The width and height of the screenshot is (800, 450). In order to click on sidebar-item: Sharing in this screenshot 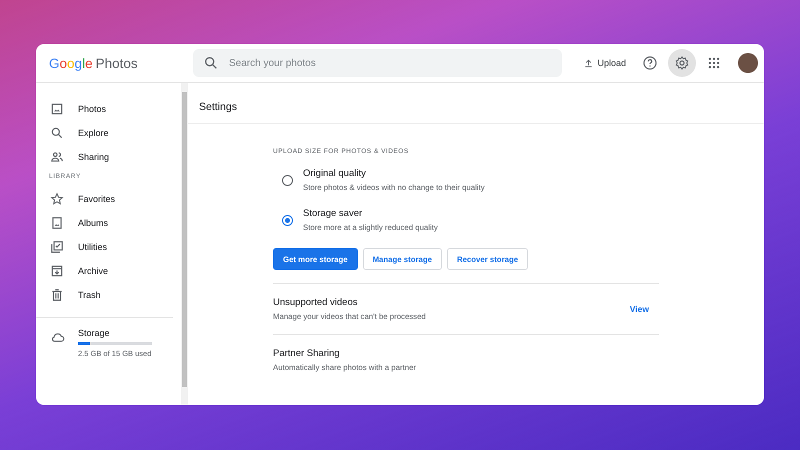, I will do `click(108, 157)`.